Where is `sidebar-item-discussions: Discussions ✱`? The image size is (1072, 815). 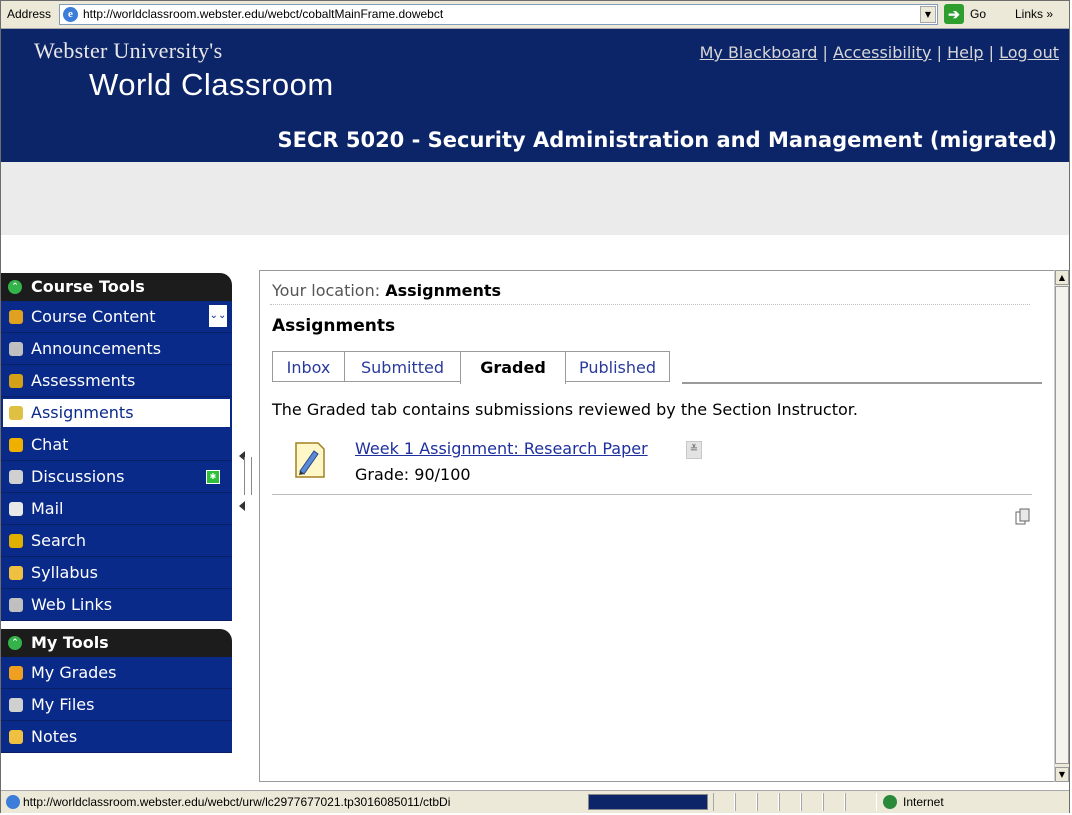 sidebar-item-discussions: Discussions ✱ is located at coordinates (116, 477).